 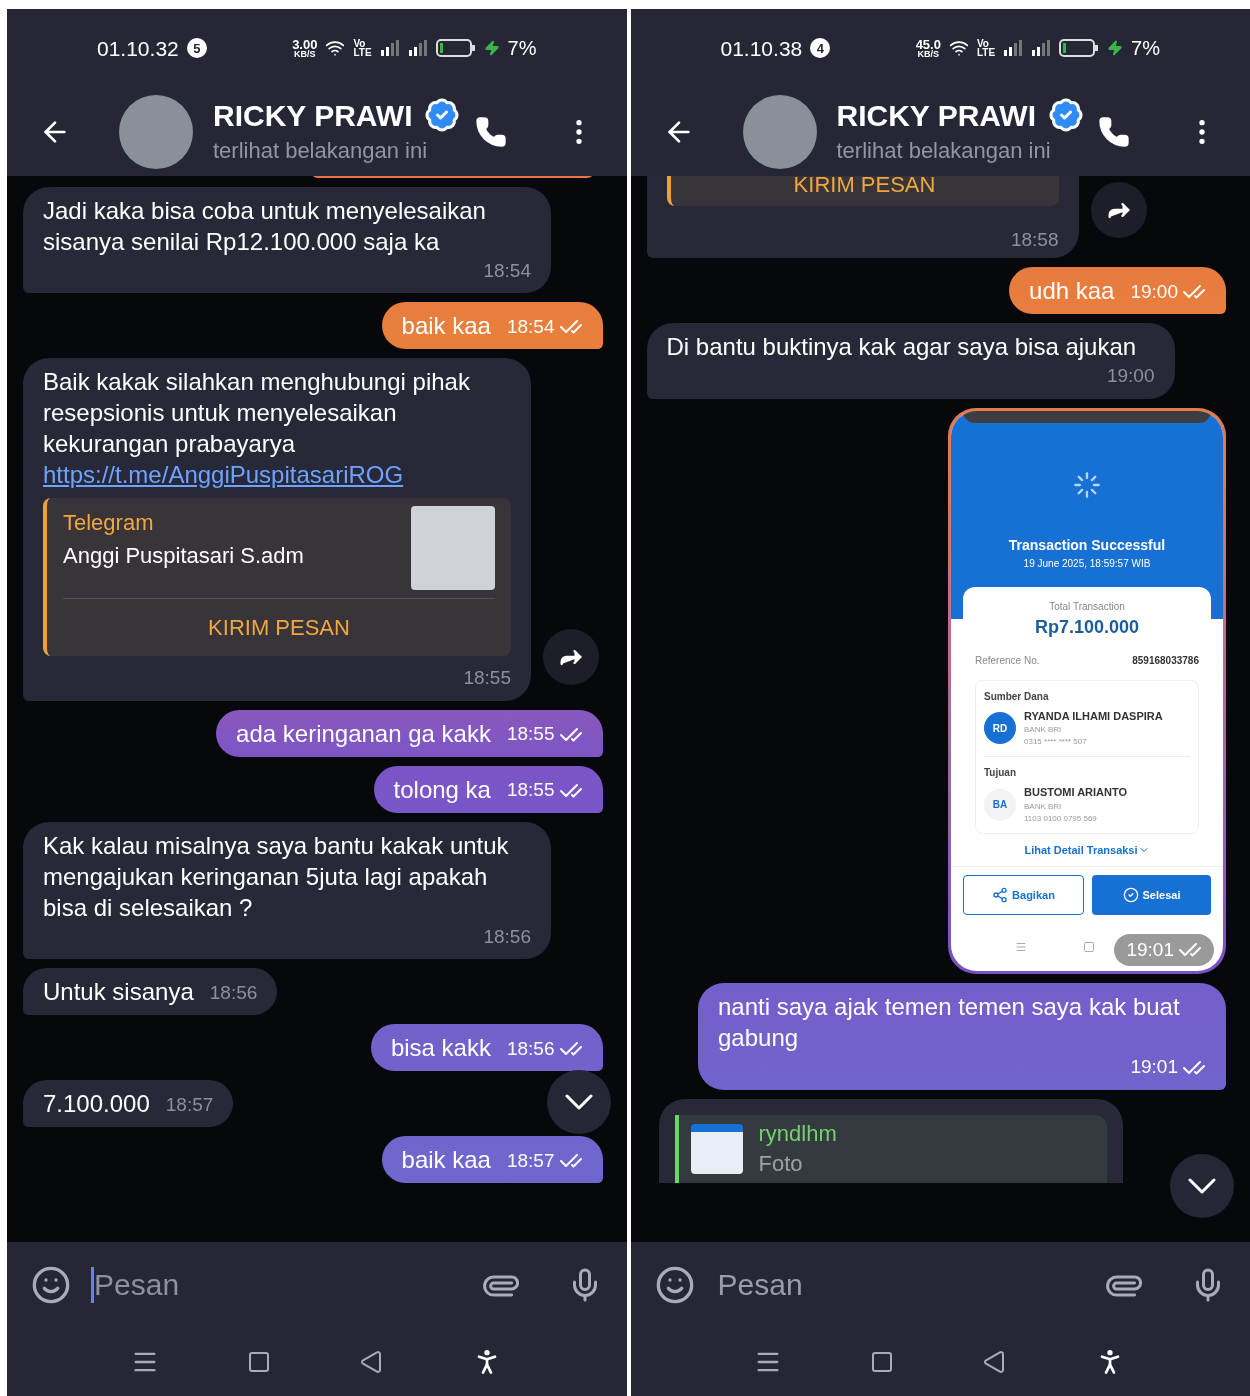 I want to click on preview-site-name: Telegram, so click(x=109, y=523).